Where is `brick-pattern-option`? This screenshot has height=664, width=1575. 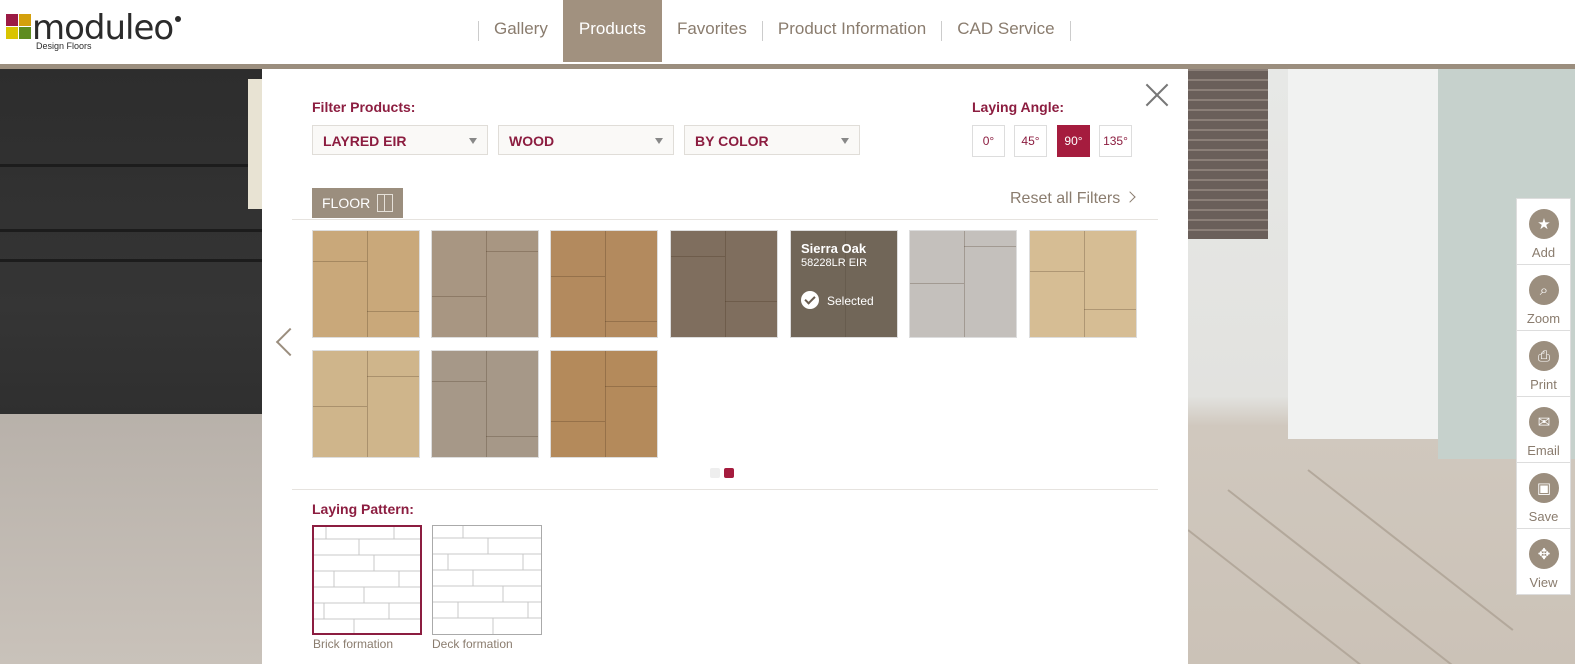
brick-pattern-option is located at coordinates (367, 580).